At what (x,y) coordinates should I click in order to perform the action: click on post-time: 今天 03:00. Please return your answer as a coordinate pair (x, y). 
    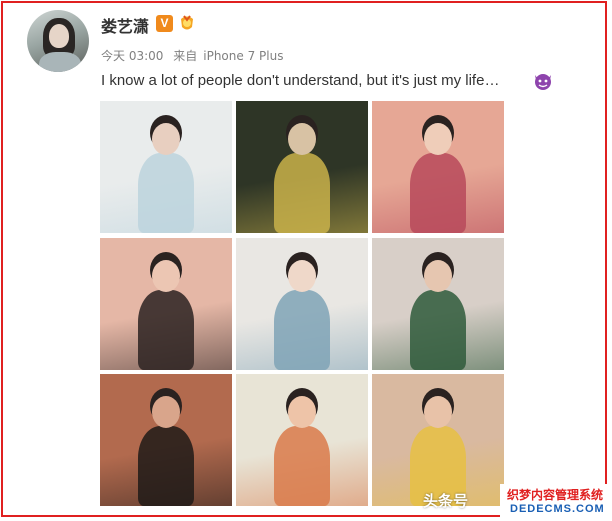
    Looking at the image, I should click on (132, 56).